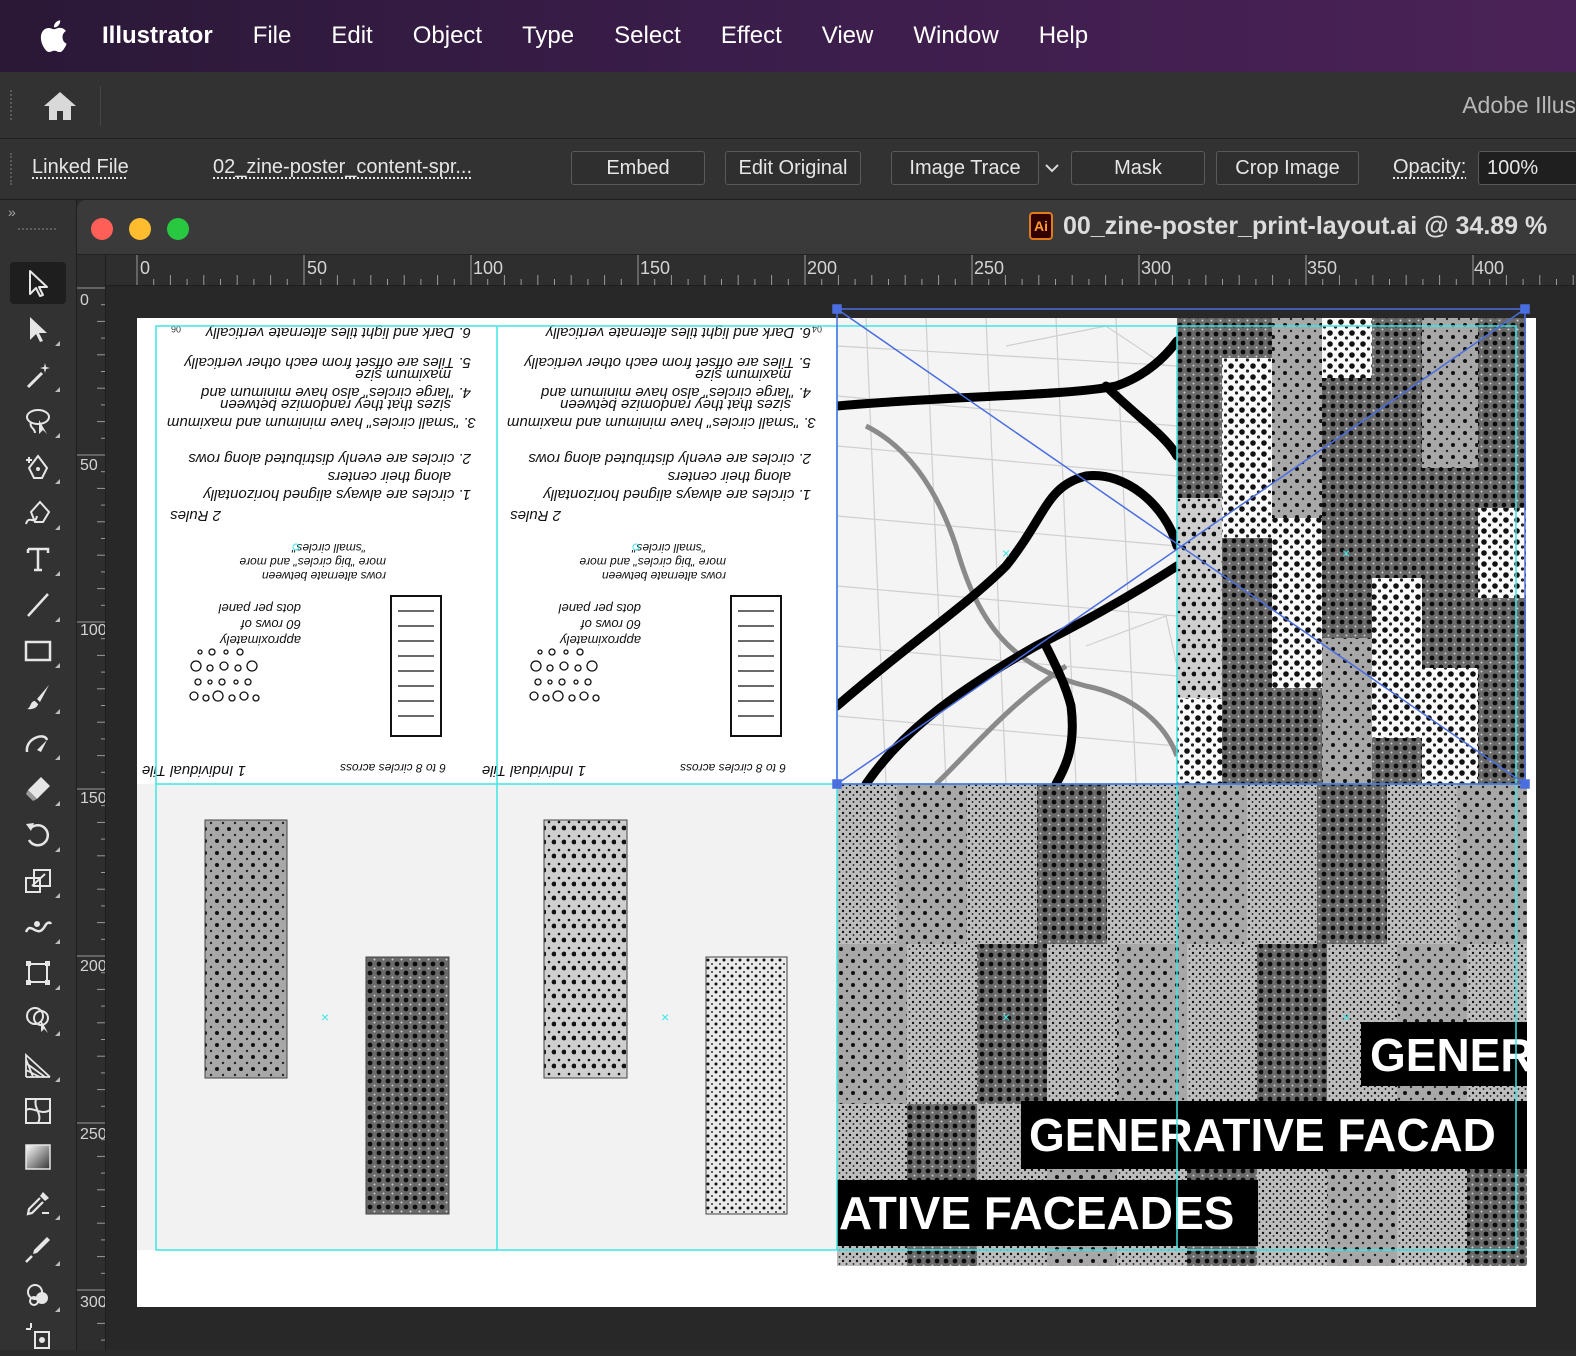  Describe the element at coordinates (1351, 551) in the screenshot. I see `tile-pattern-image` at that location.